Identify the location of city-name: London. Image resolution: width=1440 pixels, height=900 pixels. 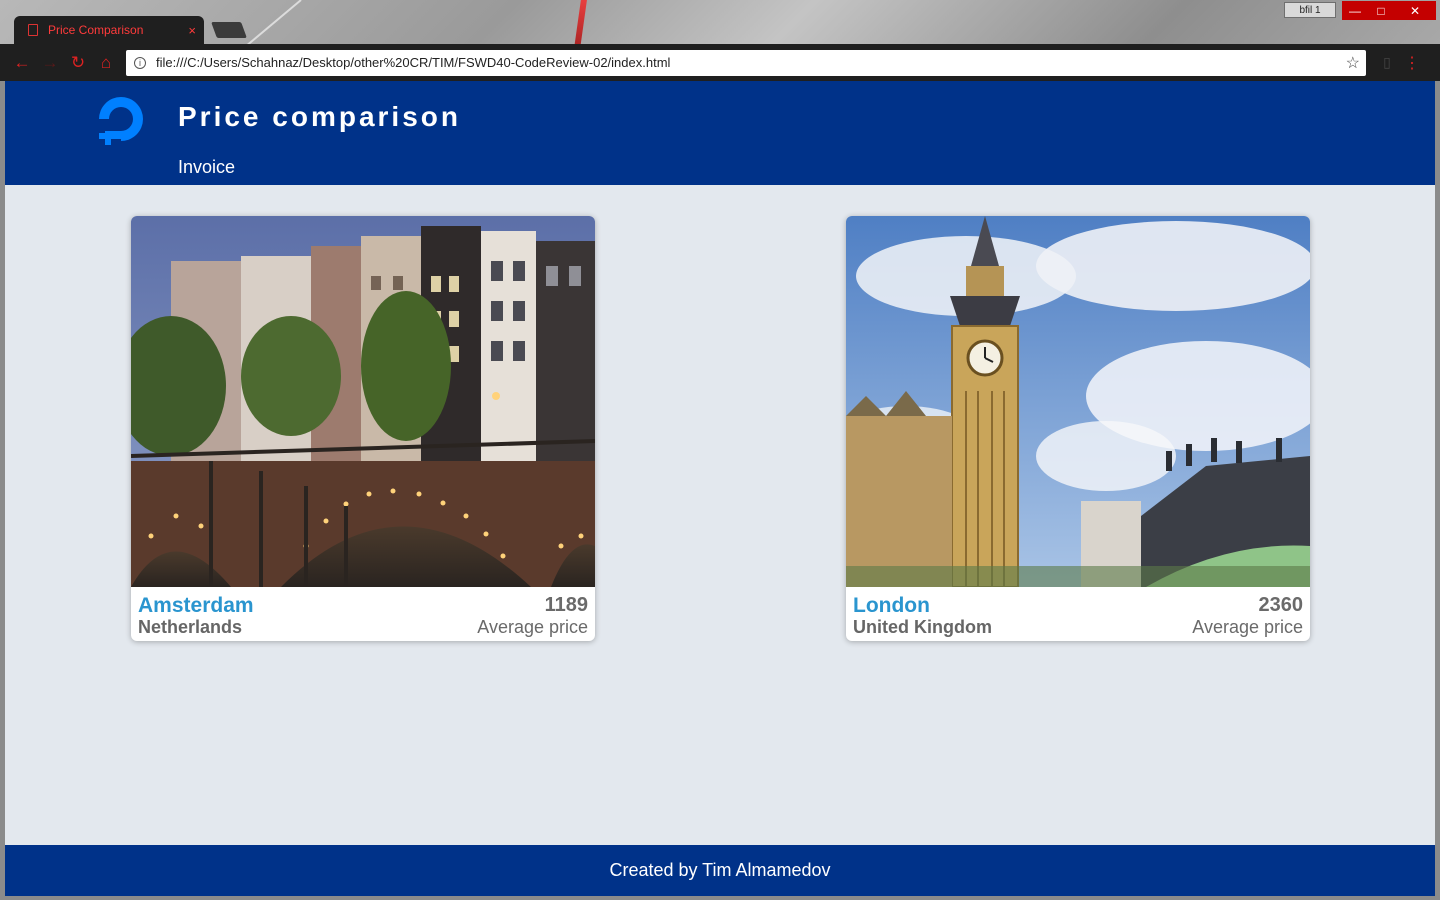
(891, 606).